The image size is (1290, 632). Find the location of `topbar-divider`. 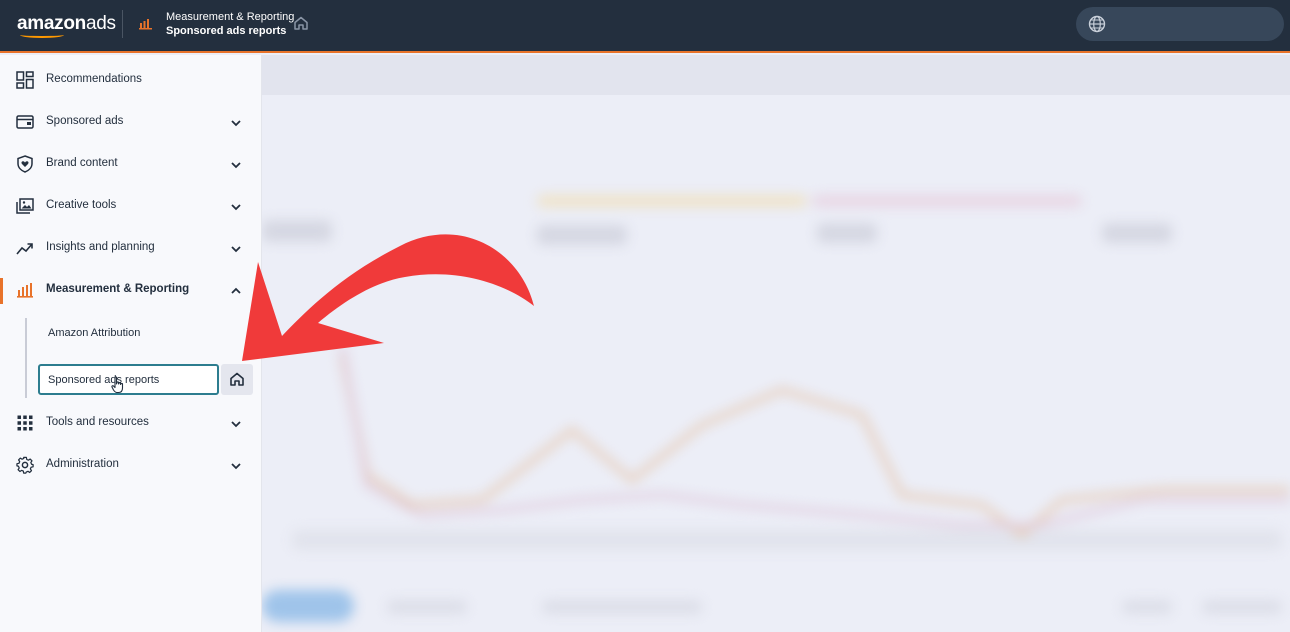

topbar-divider is located at coordinates (122, 24).